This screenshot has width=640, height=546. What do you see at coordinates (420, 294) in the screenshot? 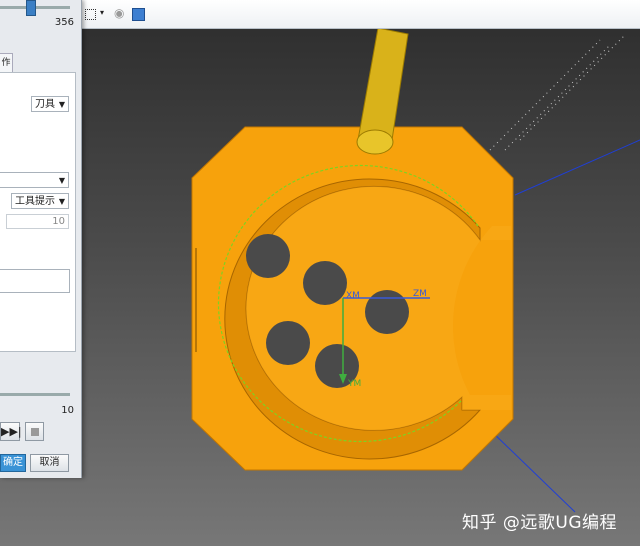
I see `zm-label: ZM` at bounding box center [420, 294].